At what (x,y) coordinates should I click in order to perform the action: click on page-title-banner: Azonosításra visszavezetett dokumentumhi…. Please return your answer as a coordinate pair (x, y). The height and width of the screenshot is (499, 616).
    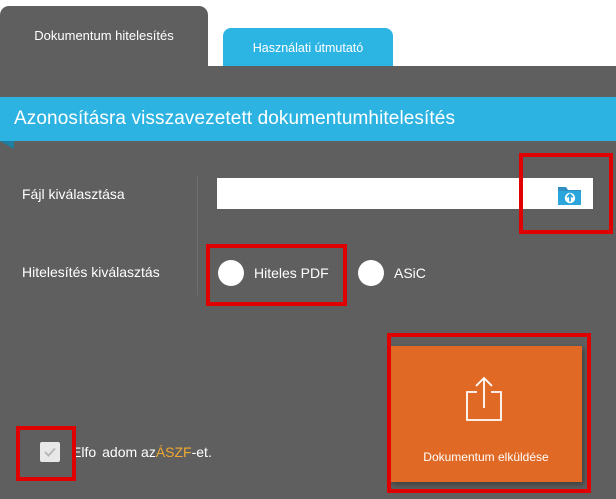
    Looking at the image, I should click on (308, 119).